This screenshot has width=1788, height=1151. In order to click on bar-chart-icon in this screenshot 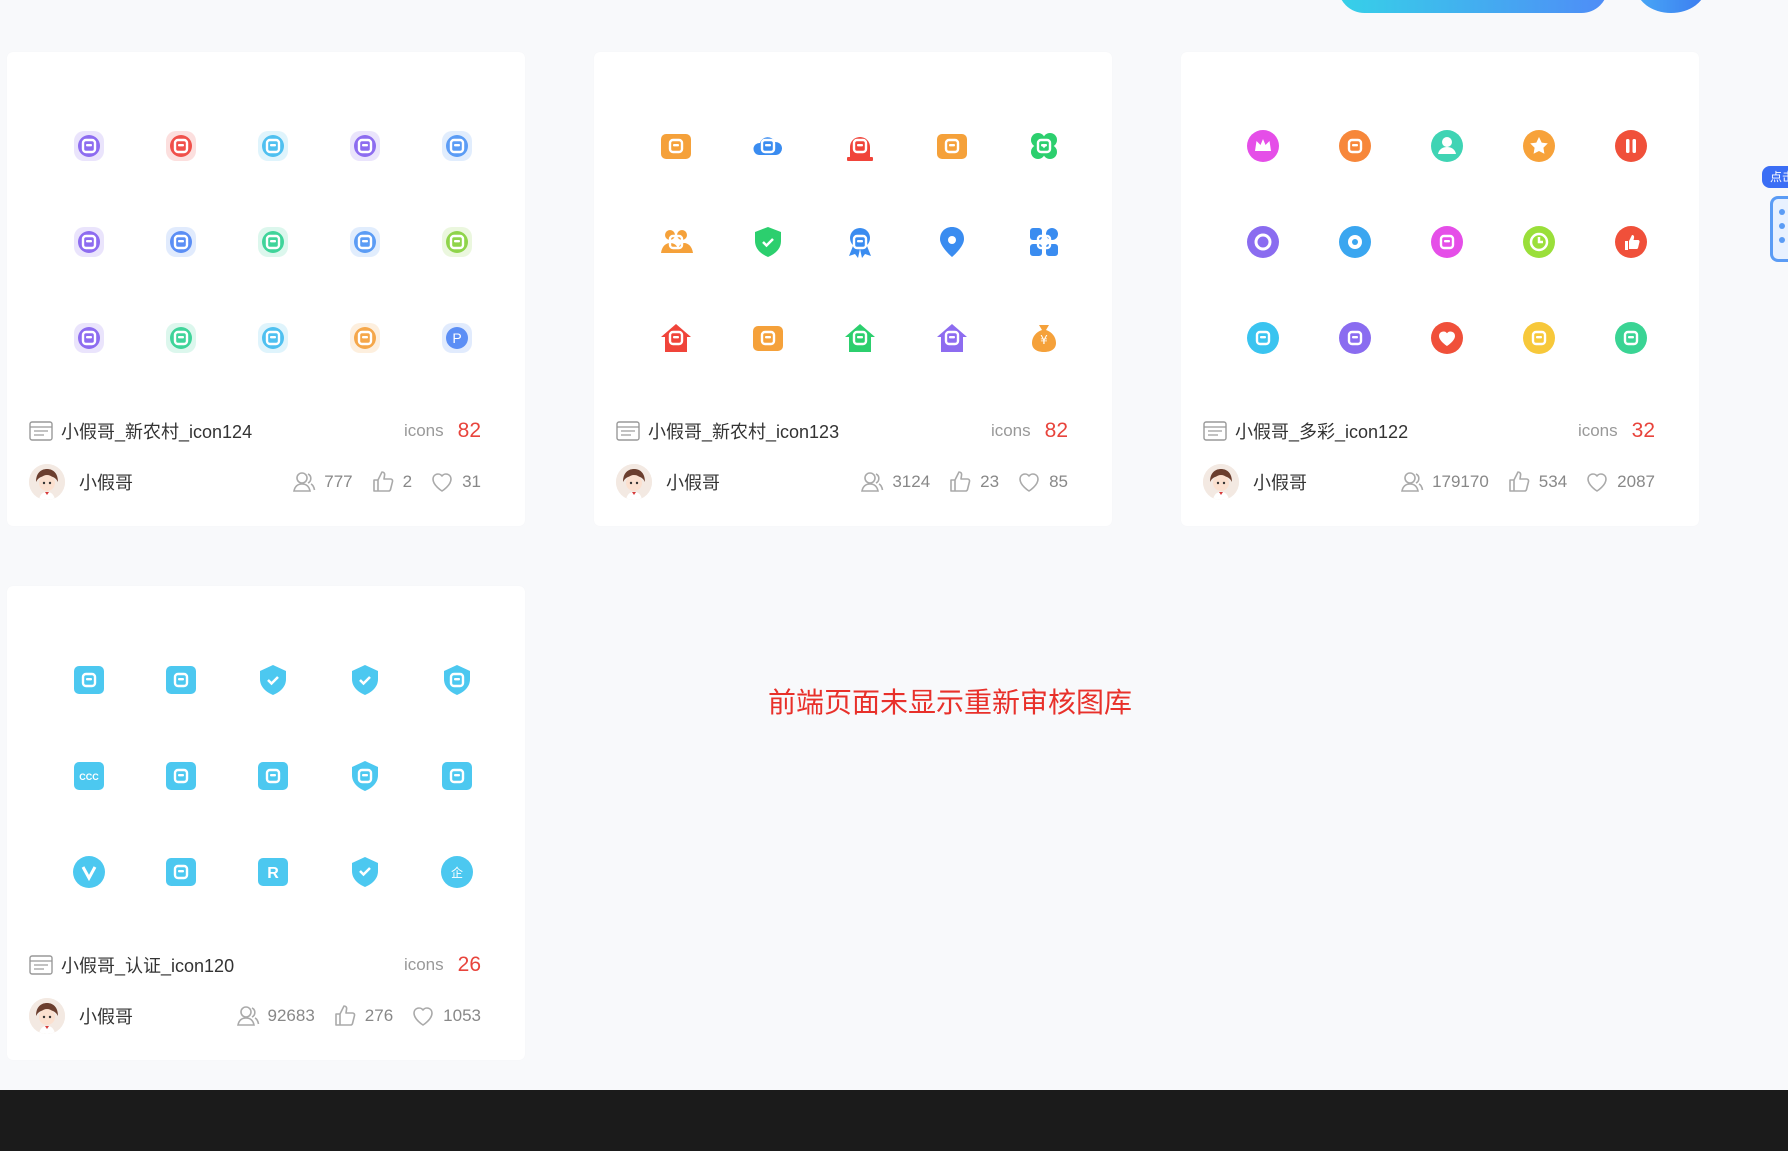, I will do `click(273, 338)`.